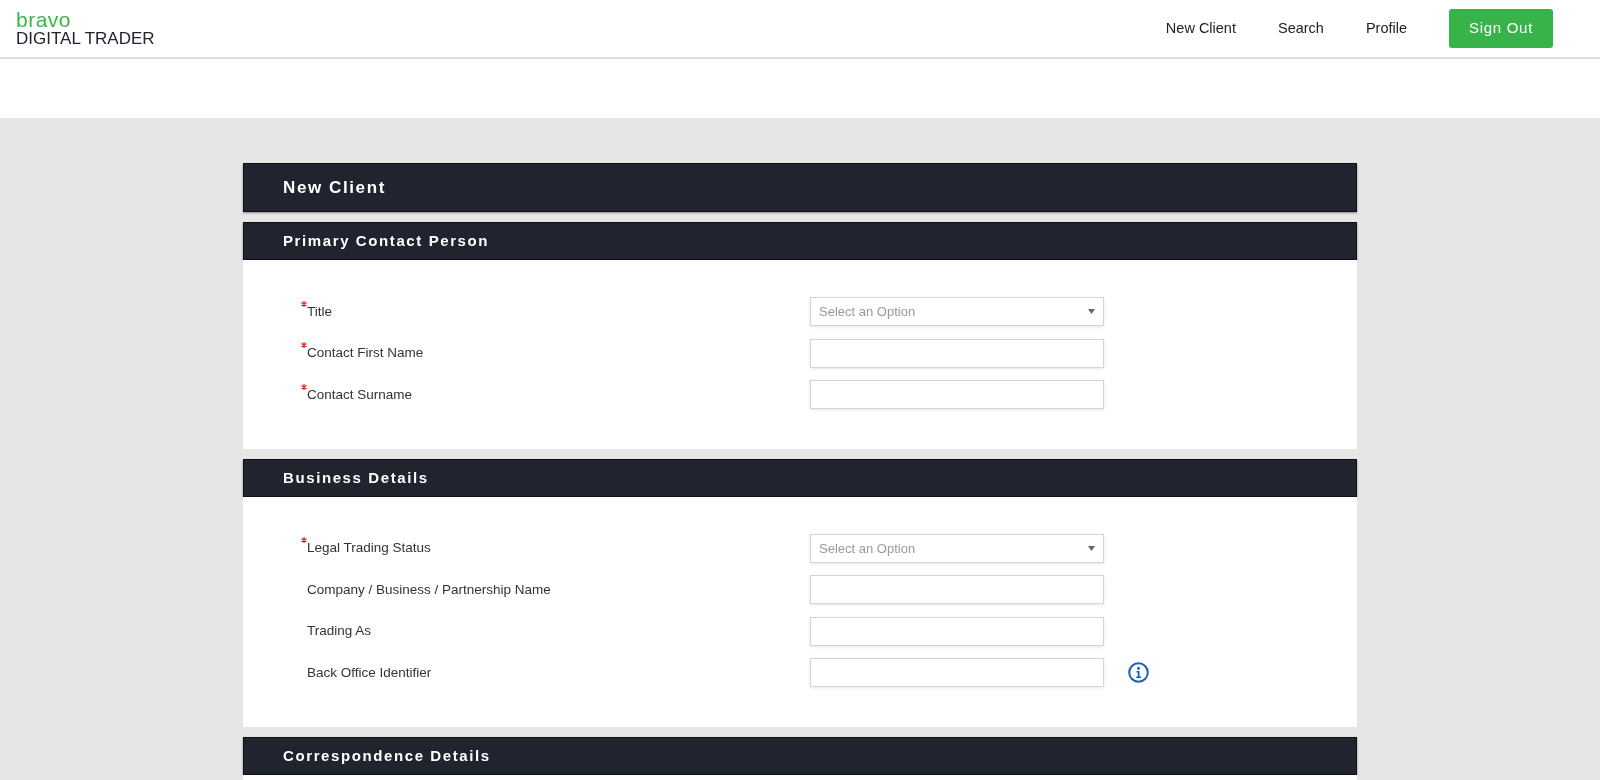  Describe the element at coordinates (360, 394) in the screenshot. I see `field-label: Contact Surname` at that location.